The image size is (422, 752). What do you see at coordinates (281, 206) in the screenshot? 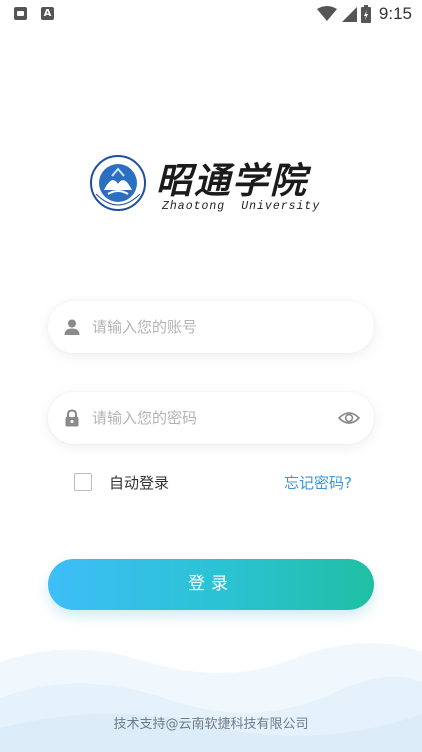
I see `university-name-en-part2: University` at bounding box center [281, 206].